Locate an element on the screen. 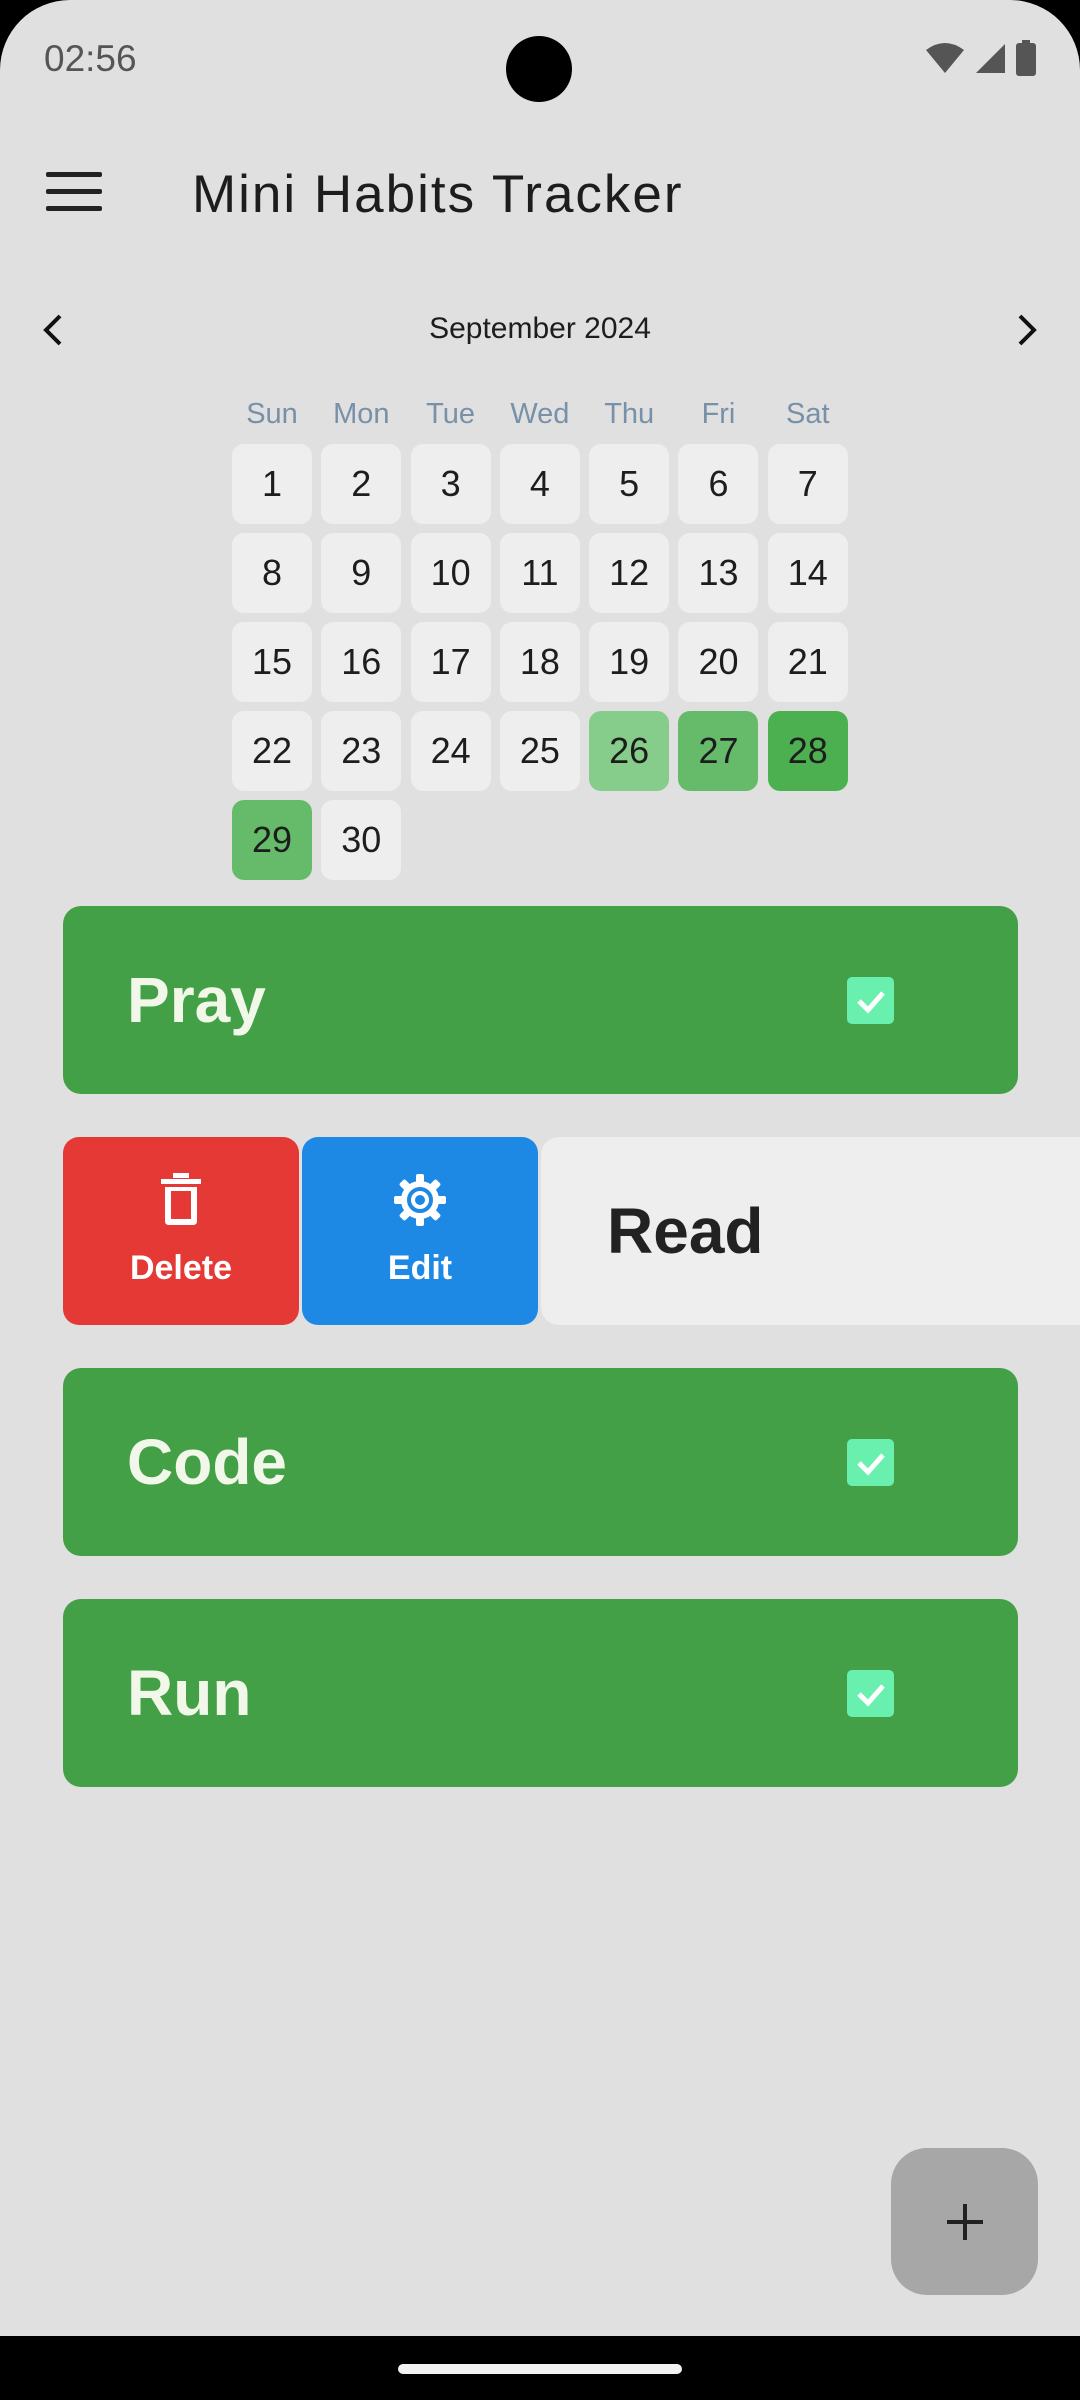  calendar-day: 16 is located at coordinates (361, 662).